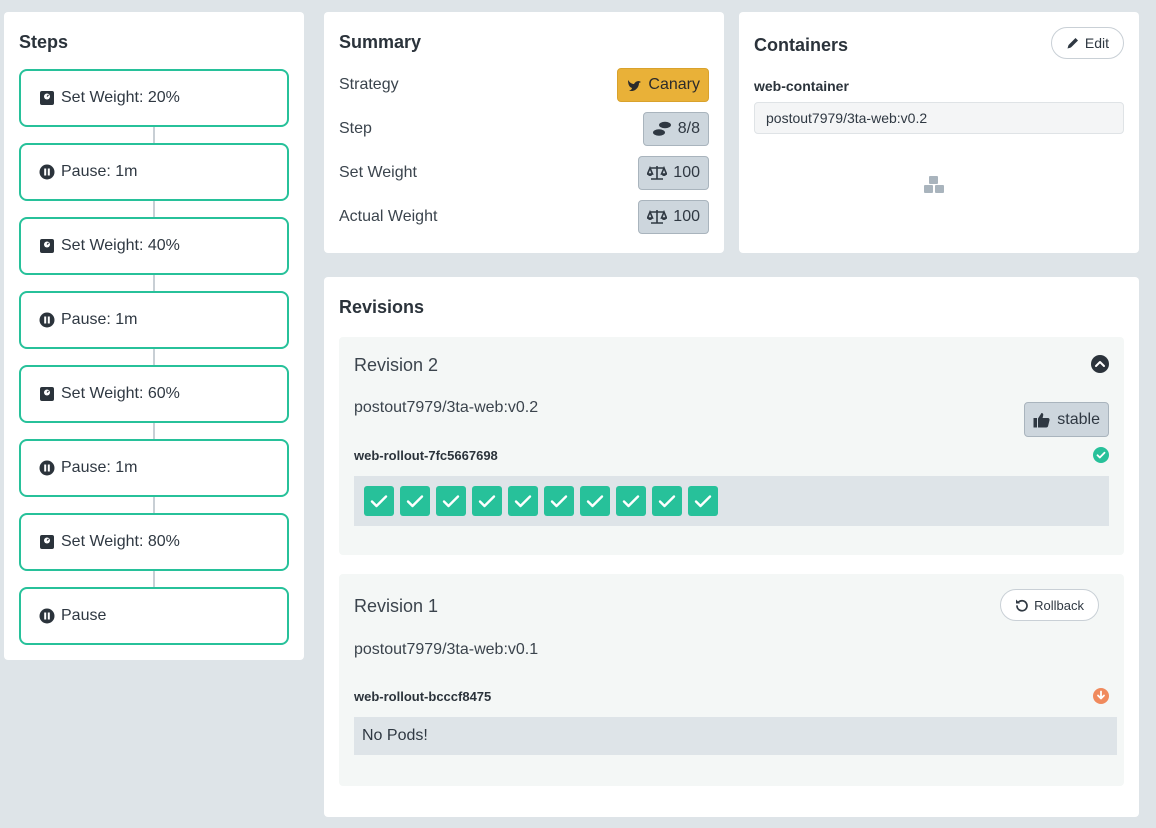 The width and height of the screenshot is (1156, 828). Describe the element at coordinates (801, 45) in the screenshot. I see `containers-title: Containers` at that location.